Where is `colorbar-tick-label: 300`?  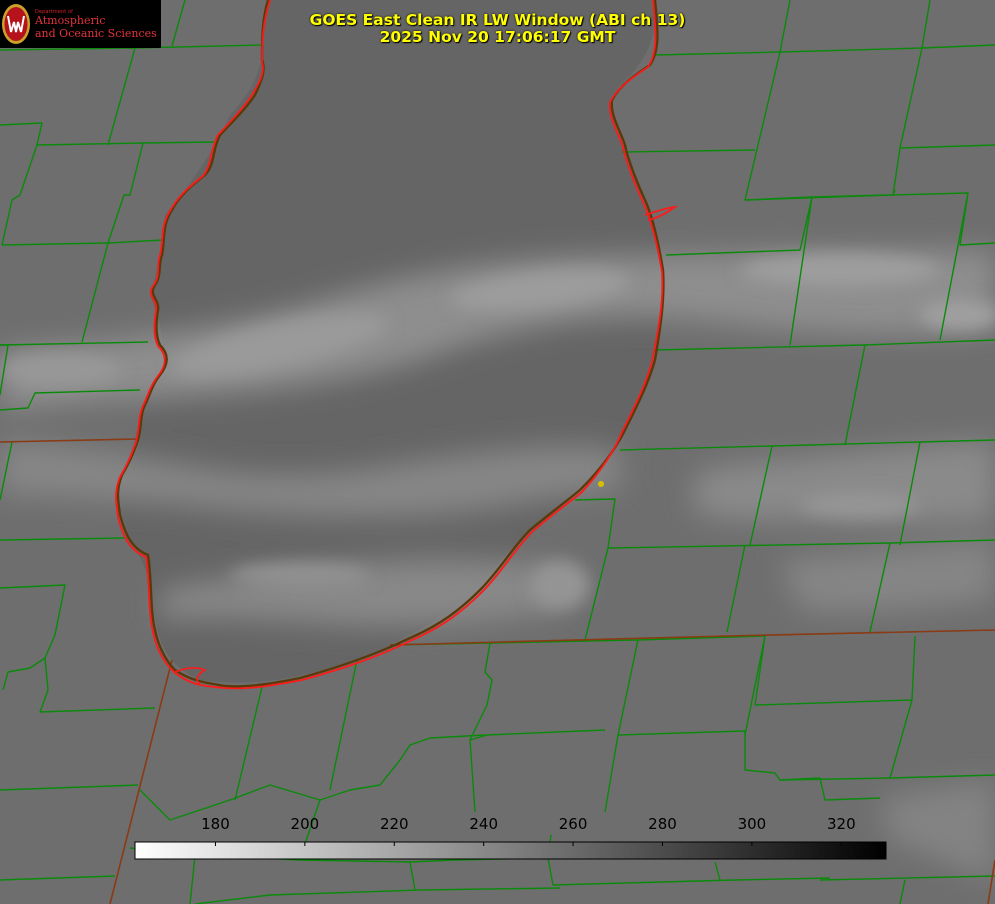 colorbar-tick-label: 300 is located at coordinates (752, 824).